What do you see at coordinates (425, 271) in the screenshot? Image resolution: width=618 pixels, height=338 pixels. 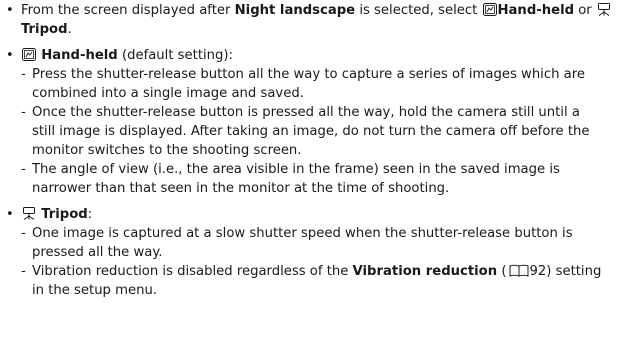 I see `term-vibration-reduction: Vibration reduction` at bounding box center [425, 271].